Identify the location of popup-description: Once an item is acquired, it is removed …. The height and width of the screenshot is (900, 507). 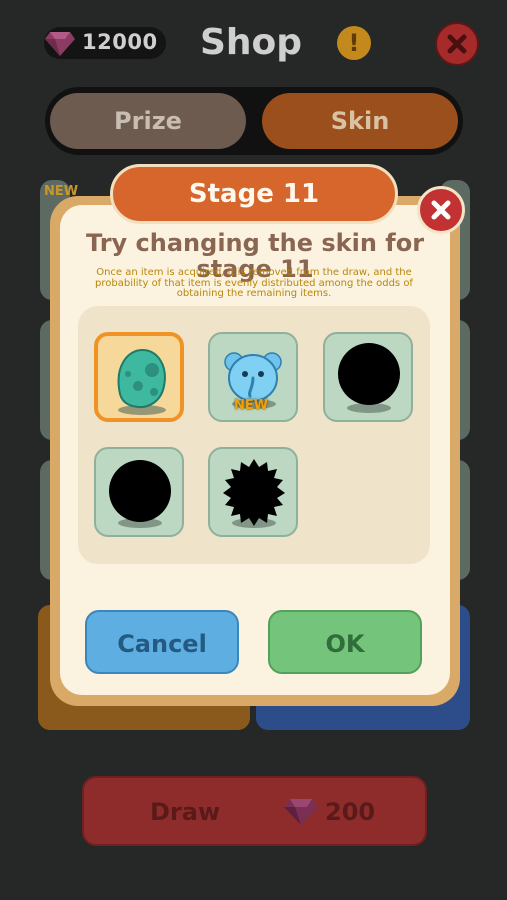
(254, 283).